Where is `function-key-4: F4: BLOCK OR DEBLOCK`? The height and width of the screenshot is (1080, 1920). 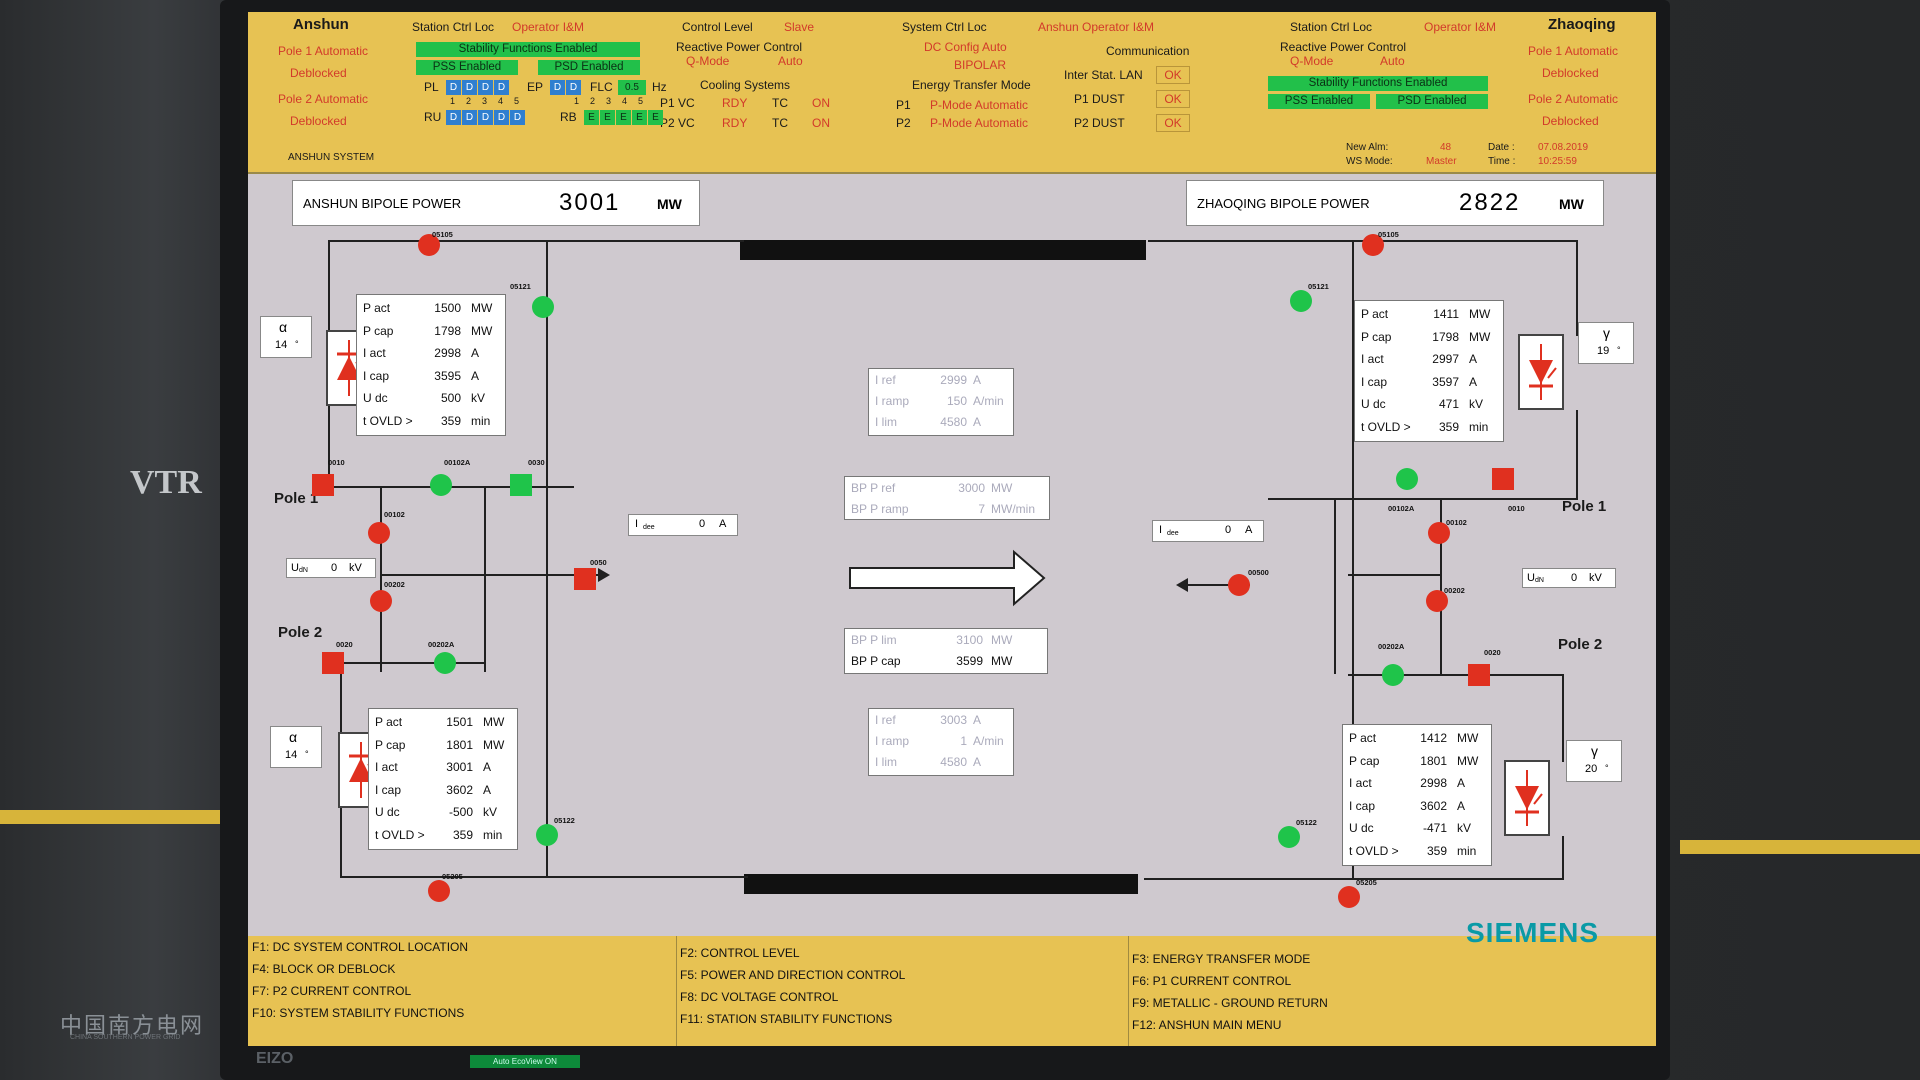 function-key-4: F4: BLOCK OR DEBLOCK is located at coordinates (323, 969).